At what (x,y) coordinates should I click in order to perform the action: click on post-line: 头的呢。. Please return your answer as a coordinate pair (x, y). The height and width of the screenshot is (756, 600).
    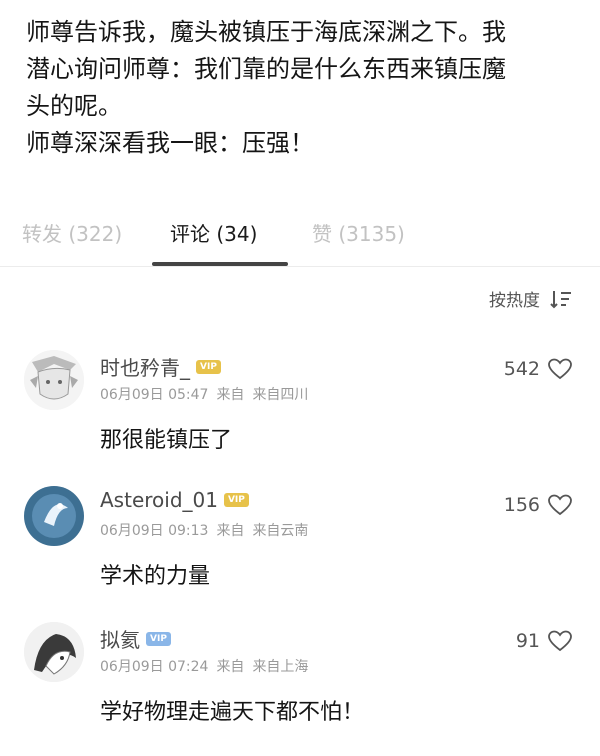
    Looking at the image, I should click on (74, 106).